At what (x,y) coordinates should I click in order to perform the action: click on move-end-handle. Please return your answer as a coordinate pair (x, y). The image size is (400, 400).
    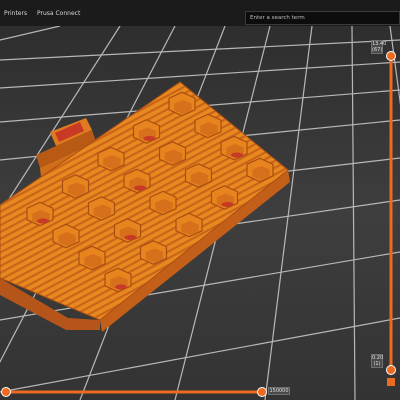
    Looking at the image, I should click on (262, 392).